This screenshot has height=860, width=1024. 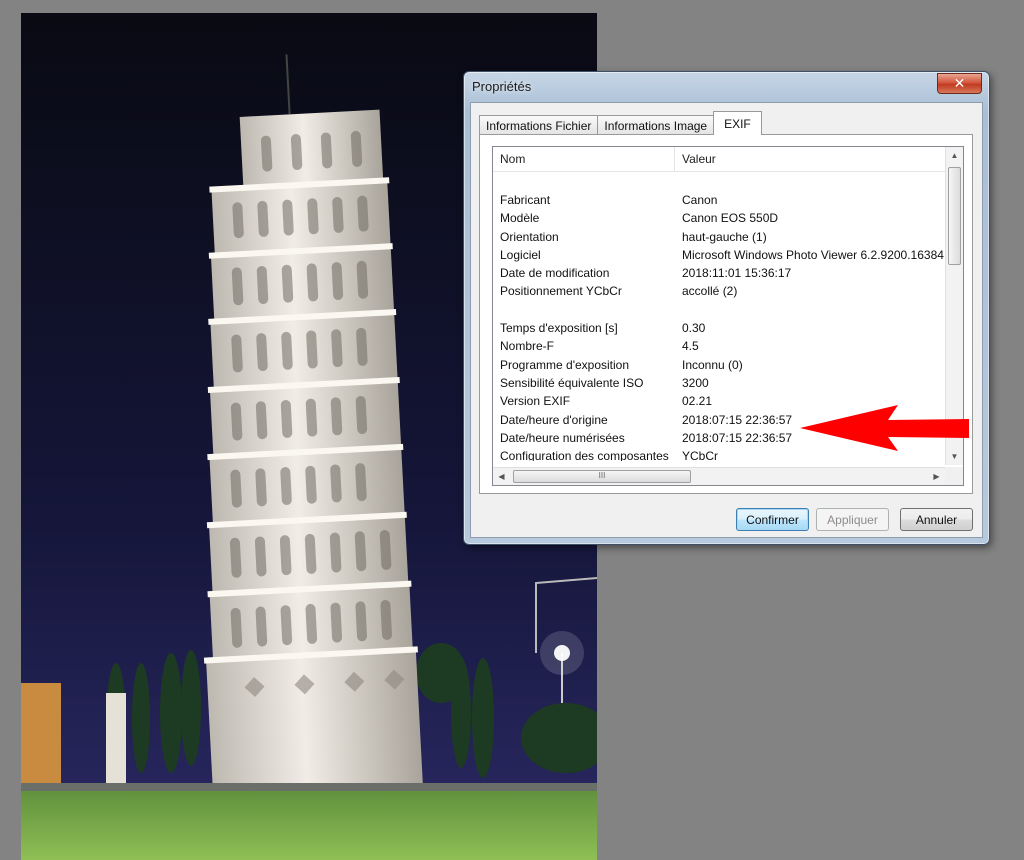 I want to click on row-value: 3200, so click(x=695, y=382).